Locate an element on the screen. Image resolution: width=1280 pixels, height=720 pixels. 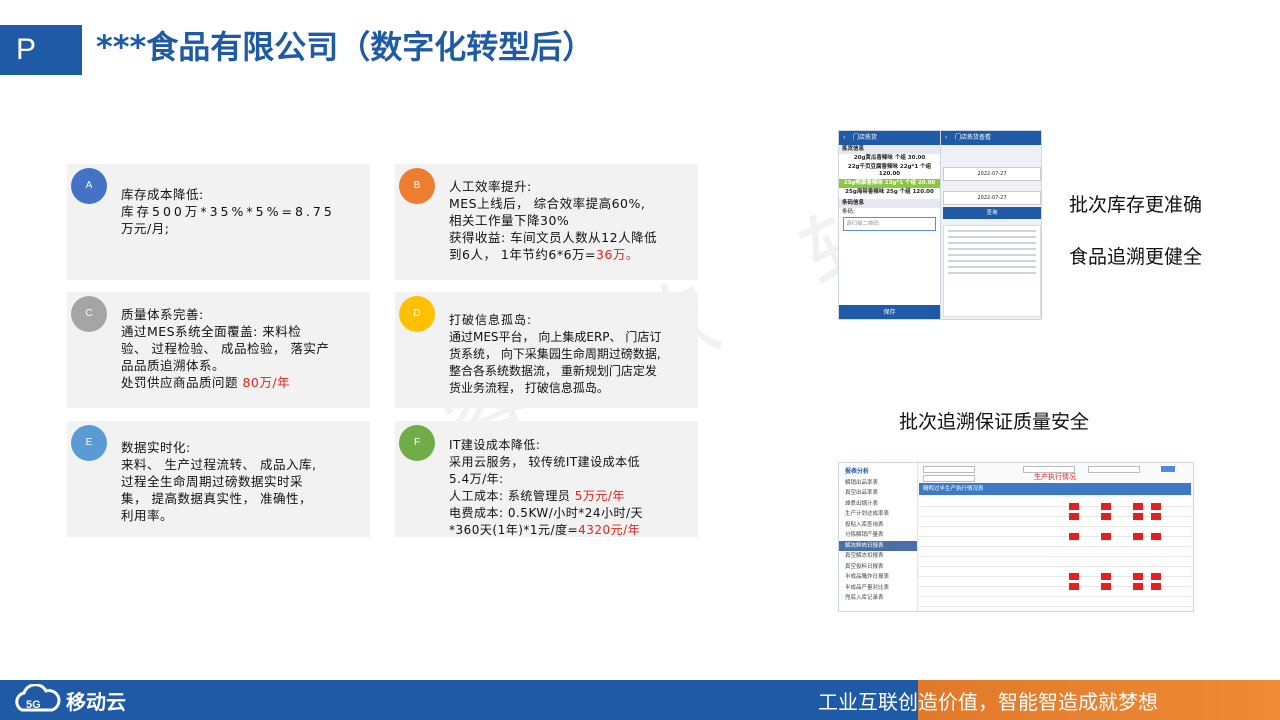
page-title: ***食品有限公司（数字化转型后） is located at coordinates (345, 47).